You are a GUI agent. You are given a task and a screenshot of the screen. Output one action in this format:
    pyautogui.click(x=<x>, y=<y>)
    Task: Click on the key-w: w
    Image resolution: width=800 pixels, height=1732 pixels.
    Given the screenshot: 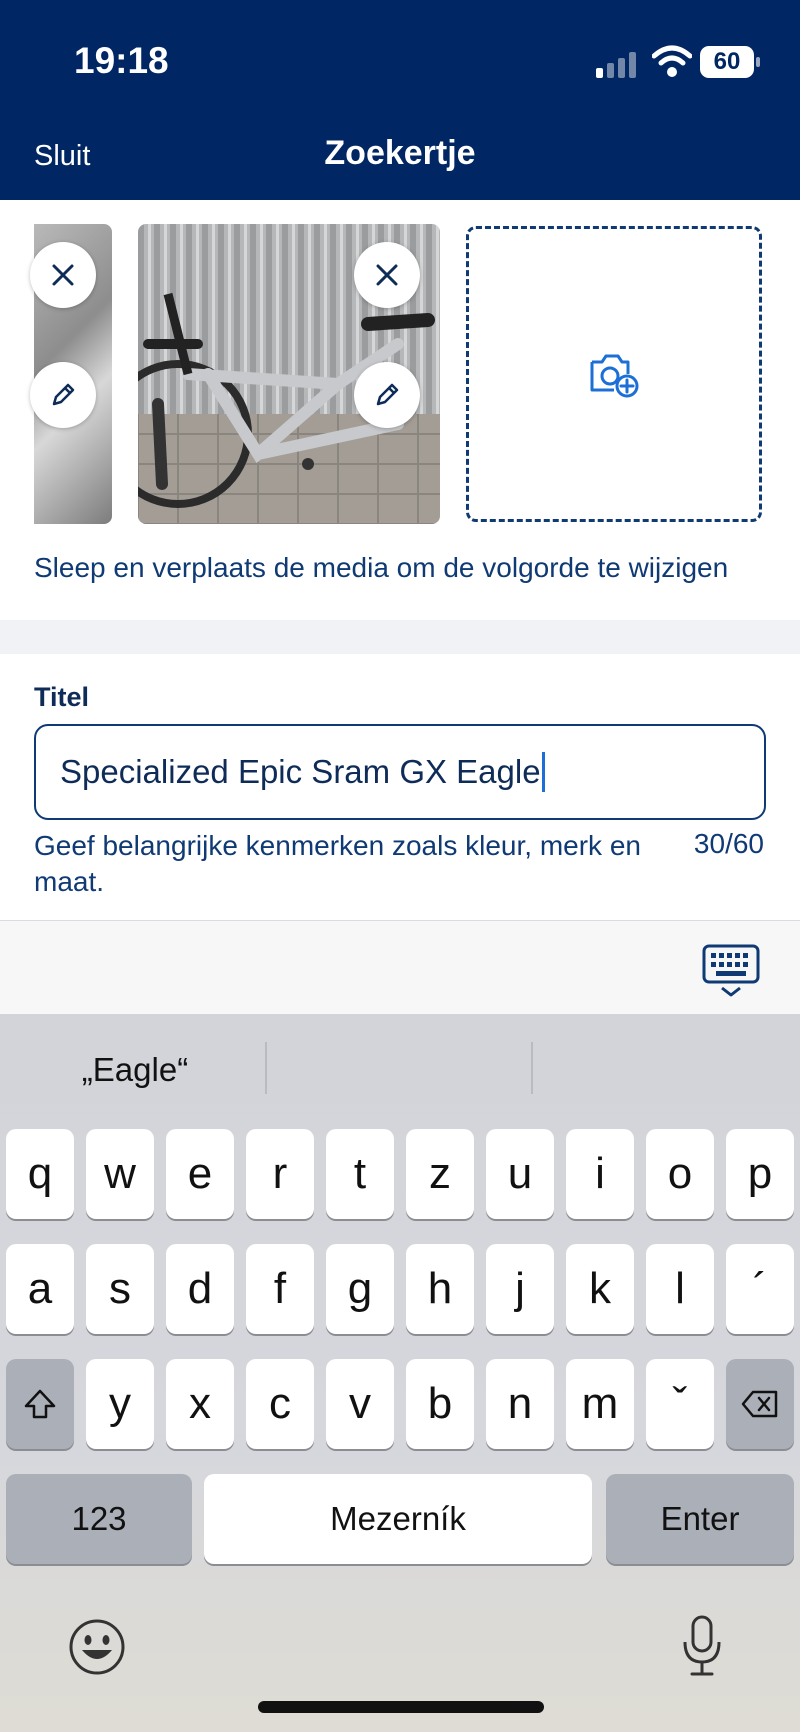 What is the action you would take?
    pyautogui.click(x=120, y=1174)
    